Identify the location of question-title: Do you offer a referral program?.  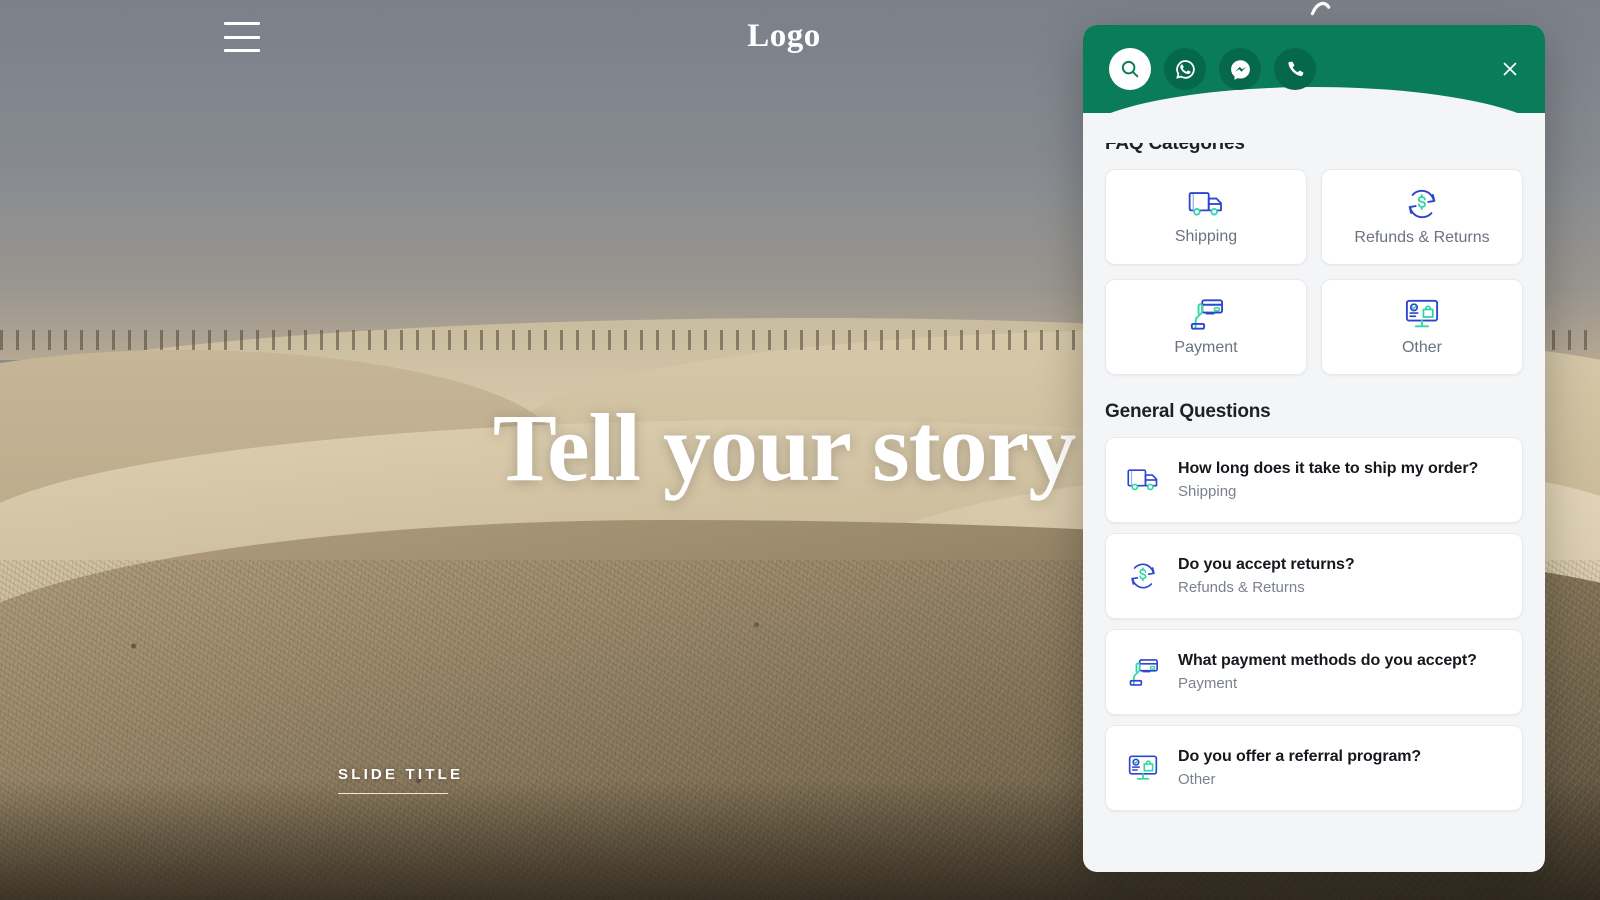
(1300, 756).